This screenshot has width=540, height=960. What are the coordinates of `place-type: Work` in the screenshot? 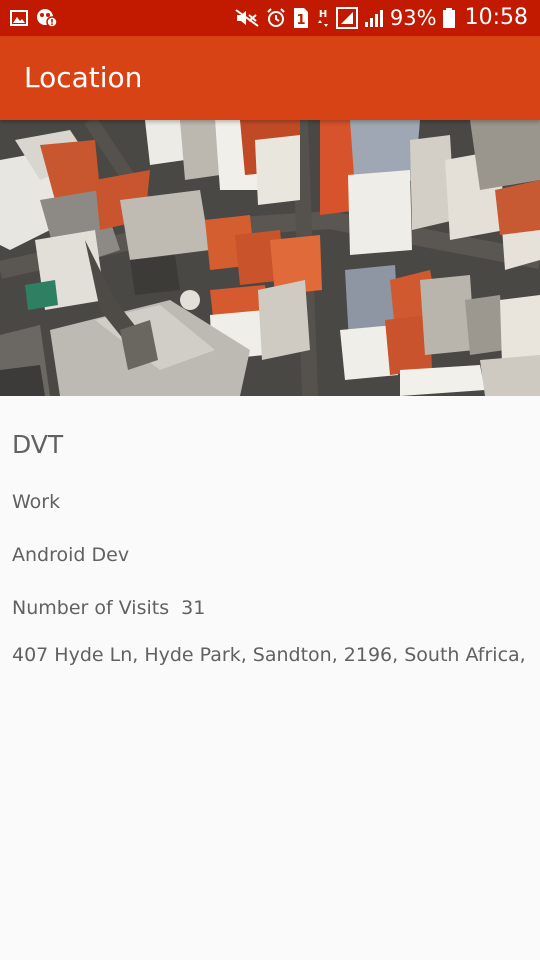 It's located at (36, 502).